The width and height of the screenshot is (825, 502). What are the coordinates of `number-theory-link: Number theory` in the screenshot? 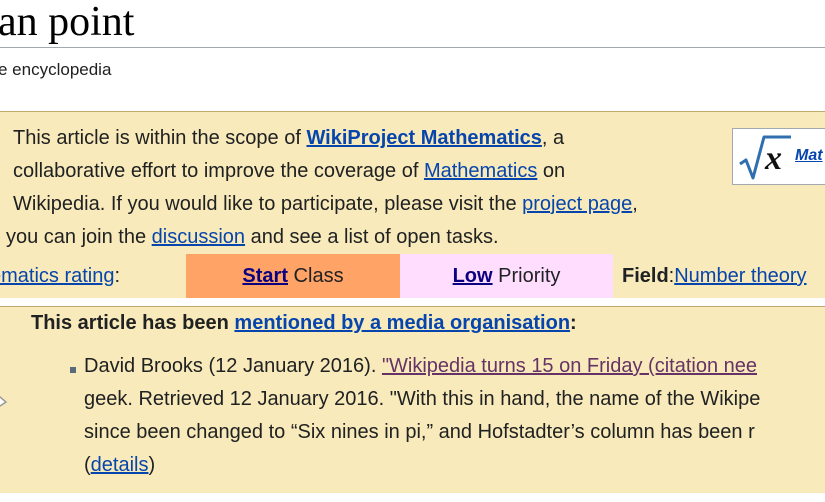 It's located at (740, 276).